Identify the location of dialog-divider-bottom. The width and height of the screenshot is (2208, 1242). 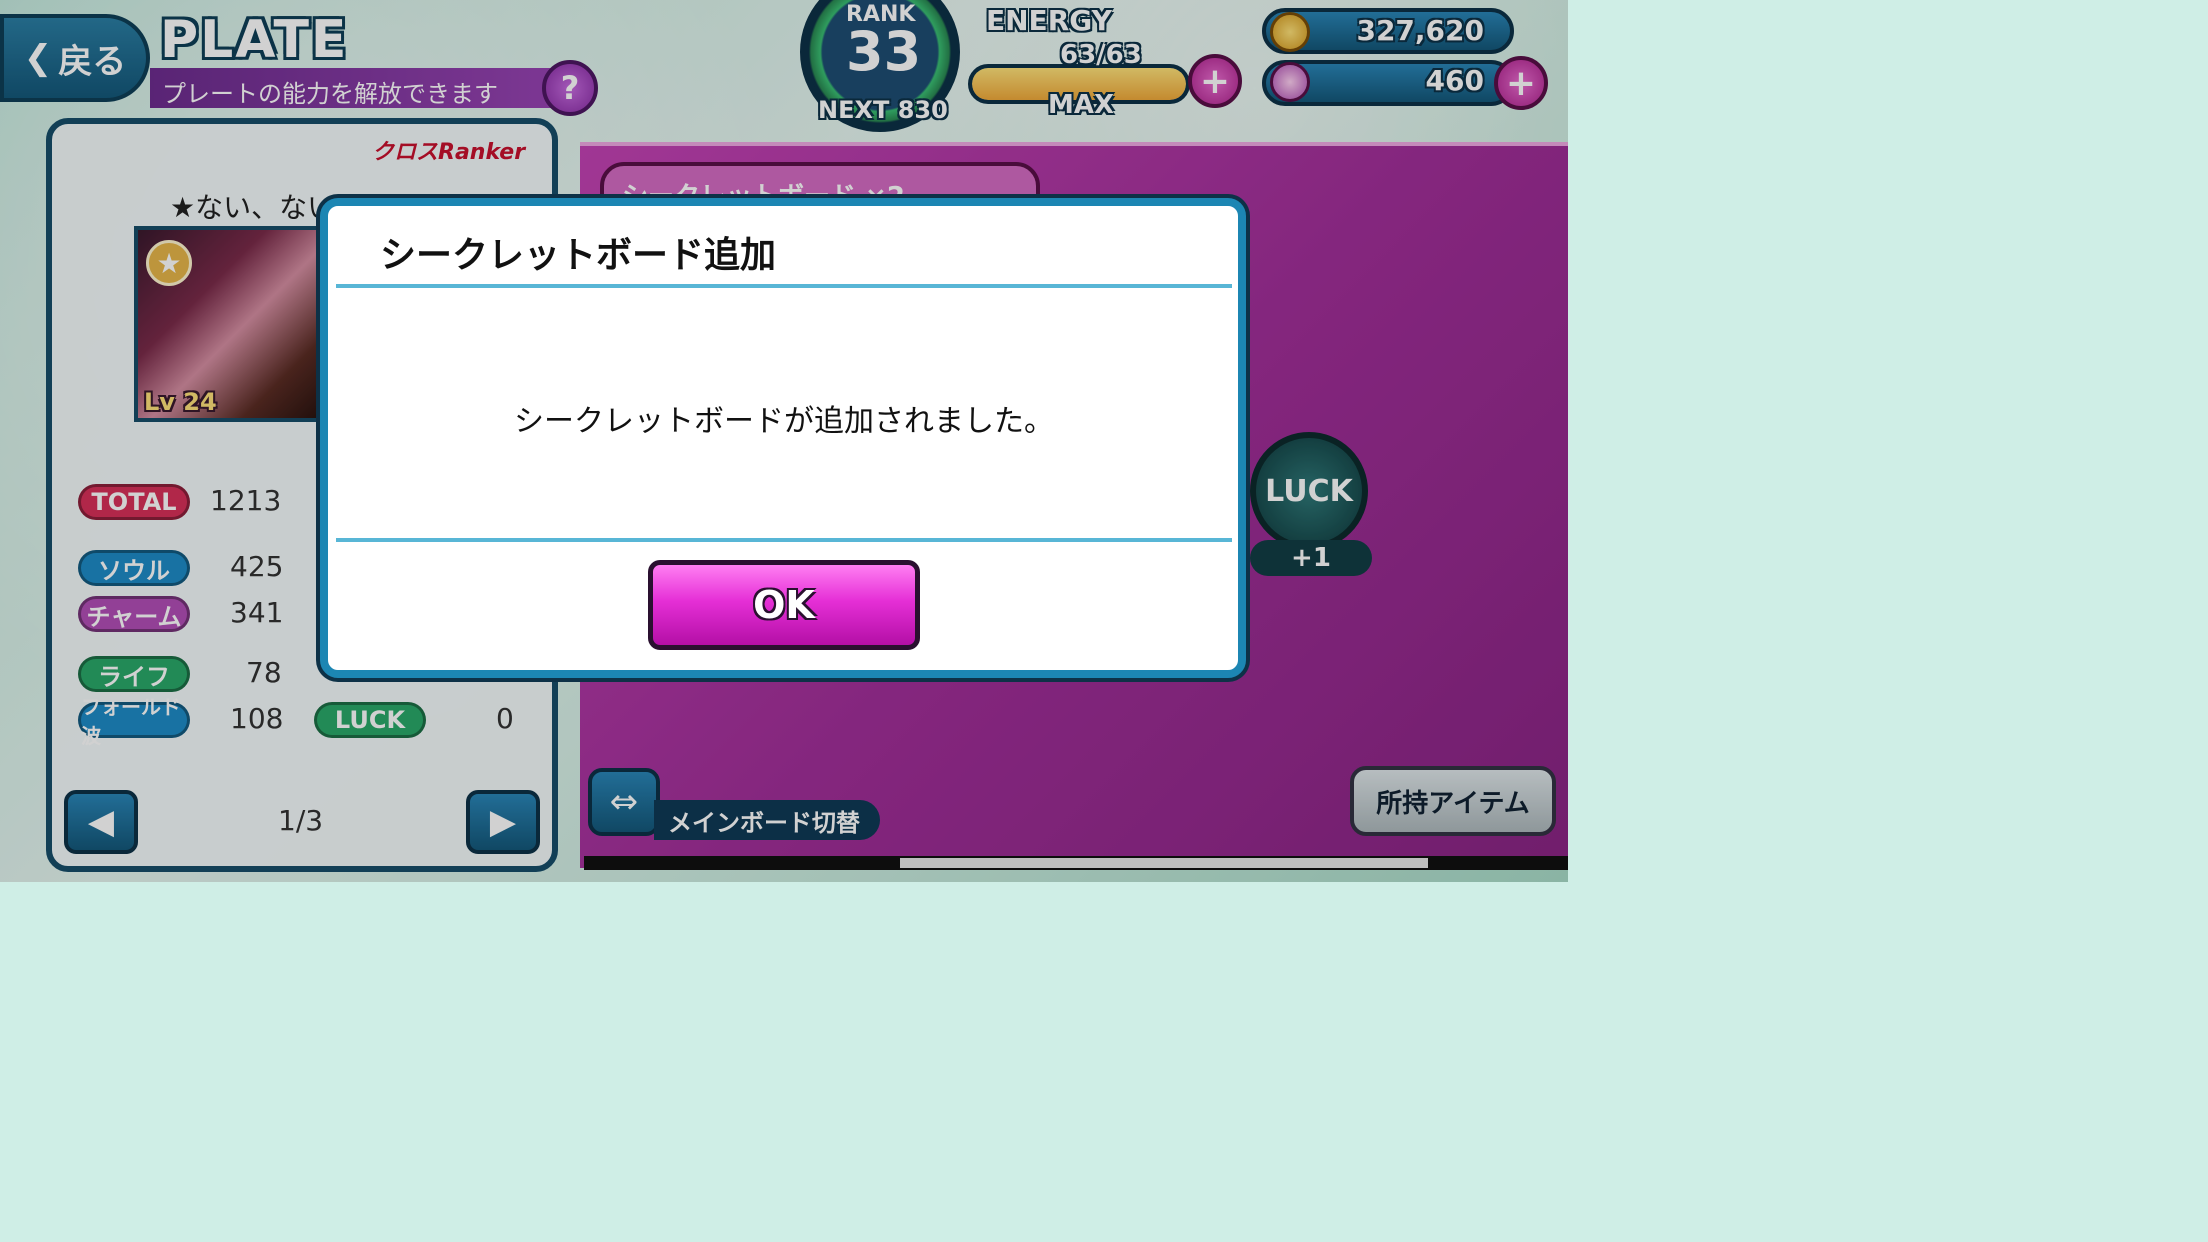
(784, 540).